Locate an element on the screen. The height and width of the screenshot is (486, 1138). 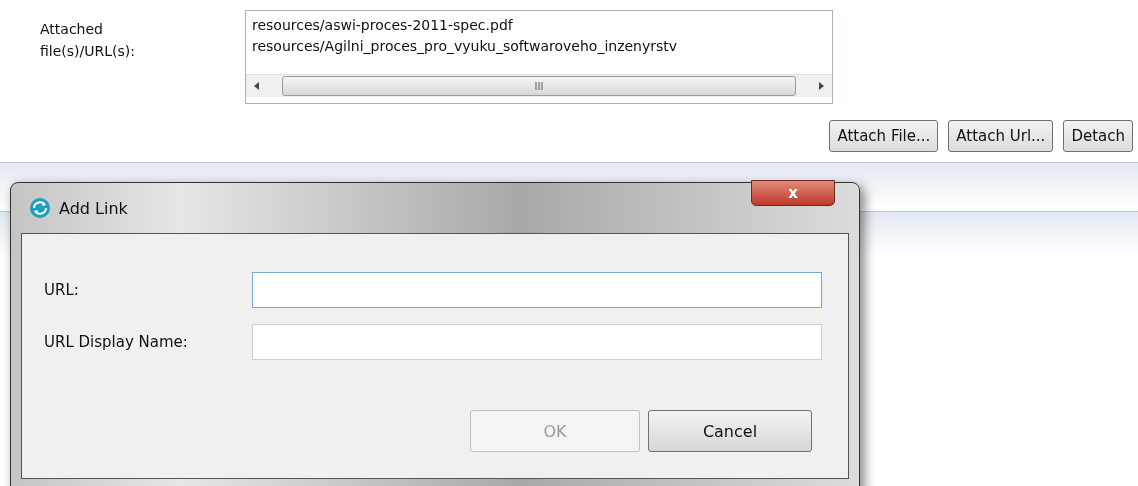
scroll-right-icon is located at coordinates (821, 86).